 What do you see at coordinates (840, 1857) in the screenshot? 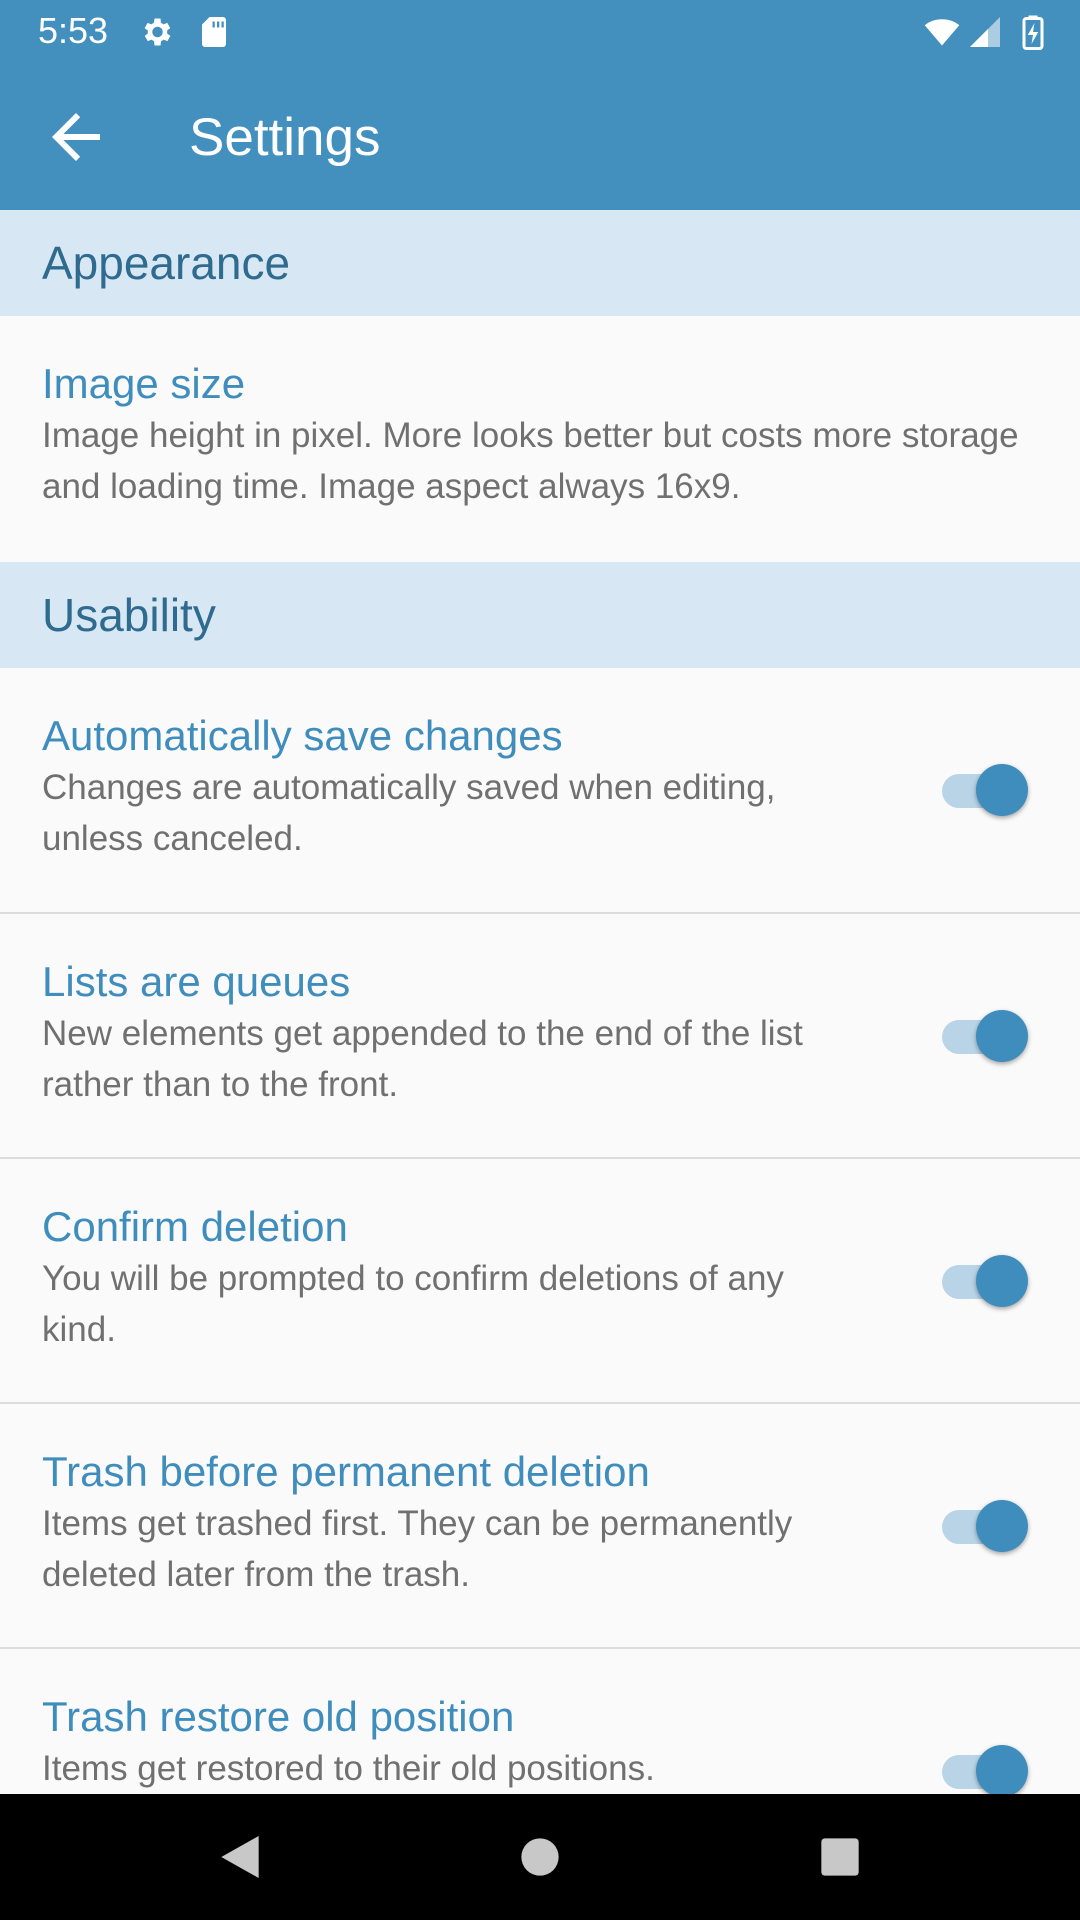
I see `recents-square-icon` at bounding box center [840, 1857].